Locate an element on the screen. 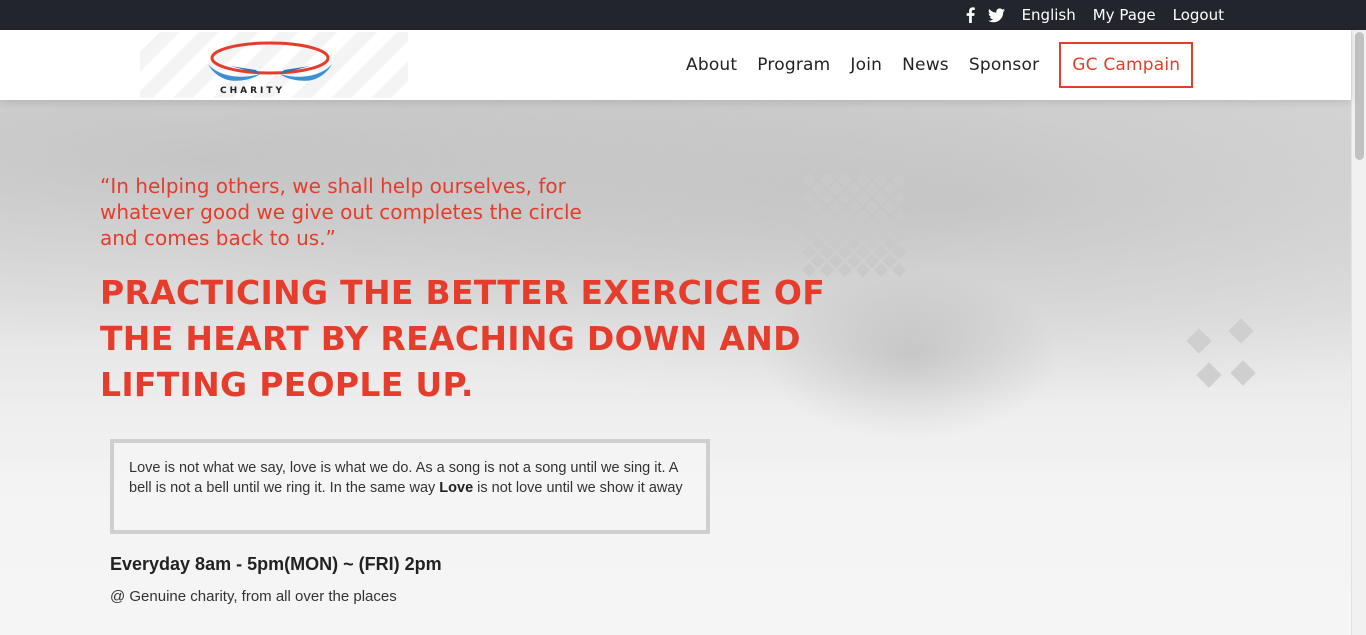 Image resolution: width=1366 pixels, height=635 pixels. logout-link: Logout is located at coordinates (1198, 15).